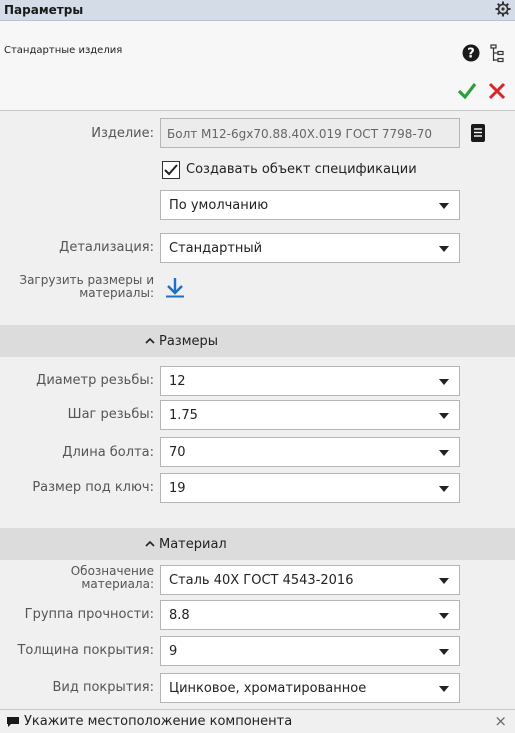 The height and width of the screenshot is (733, 515). Describe the element at coordinates (310, 615) in the screenshot. I see `strength-group-select: 8.8` at that location.